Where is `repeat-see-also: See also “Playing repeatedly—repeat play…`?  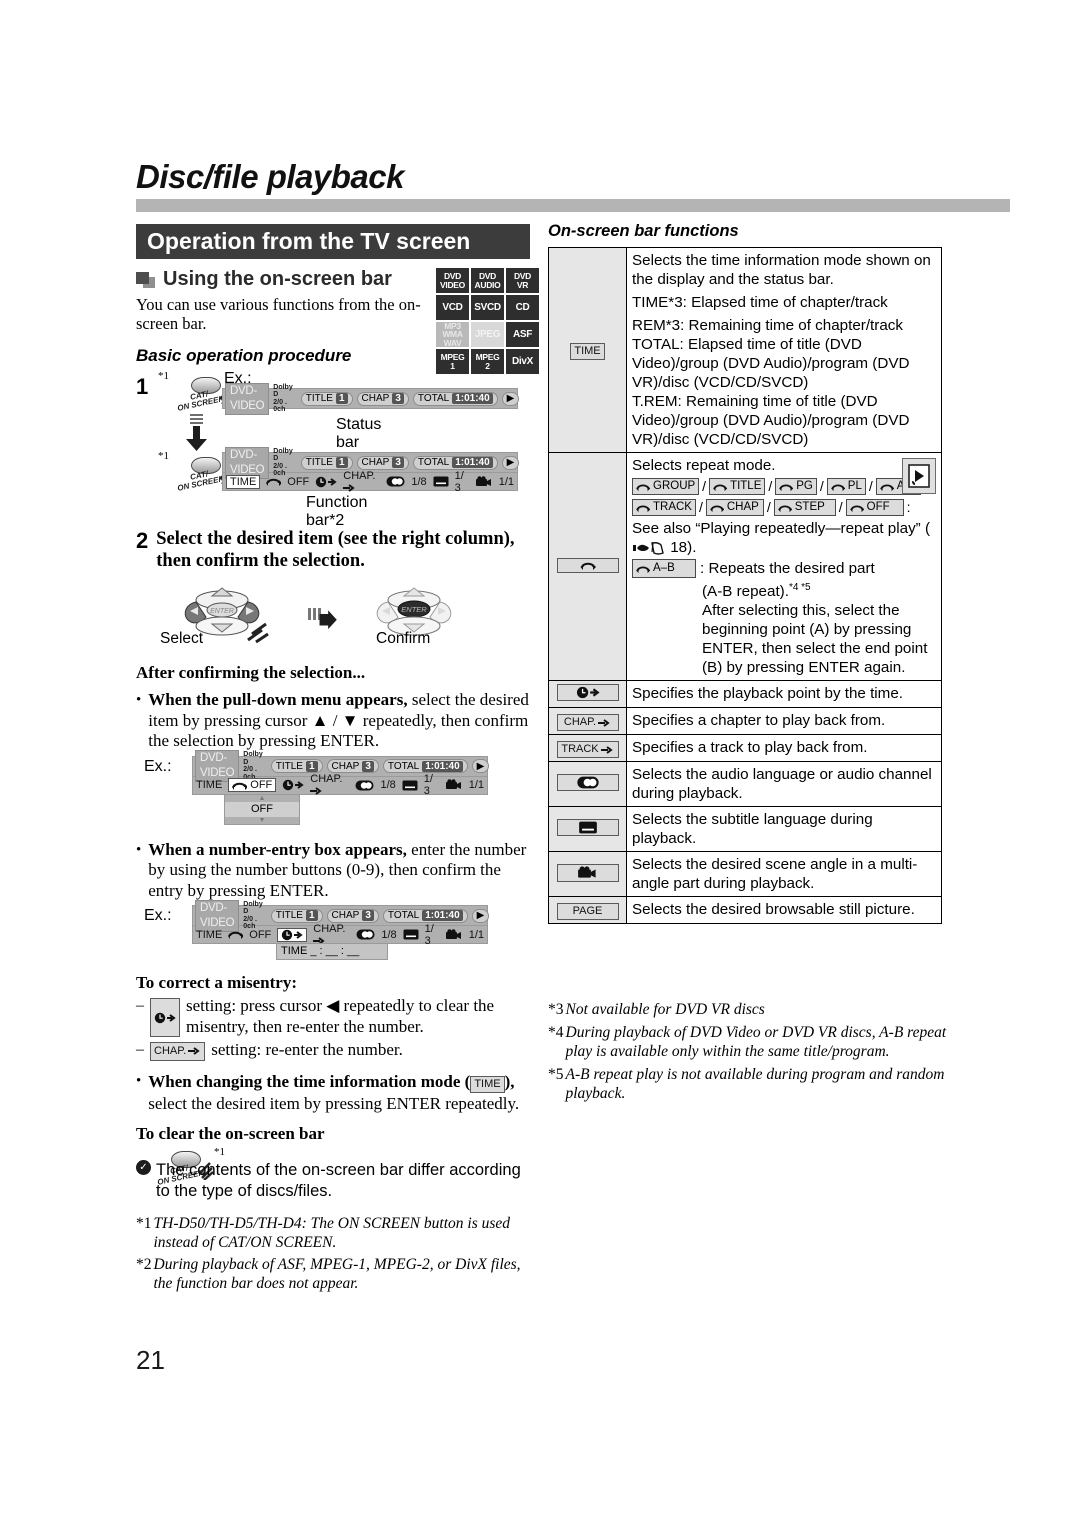
repeat-see-also: See also “Playing repeatedly—repeat play… is located at coordinates (781, 538).